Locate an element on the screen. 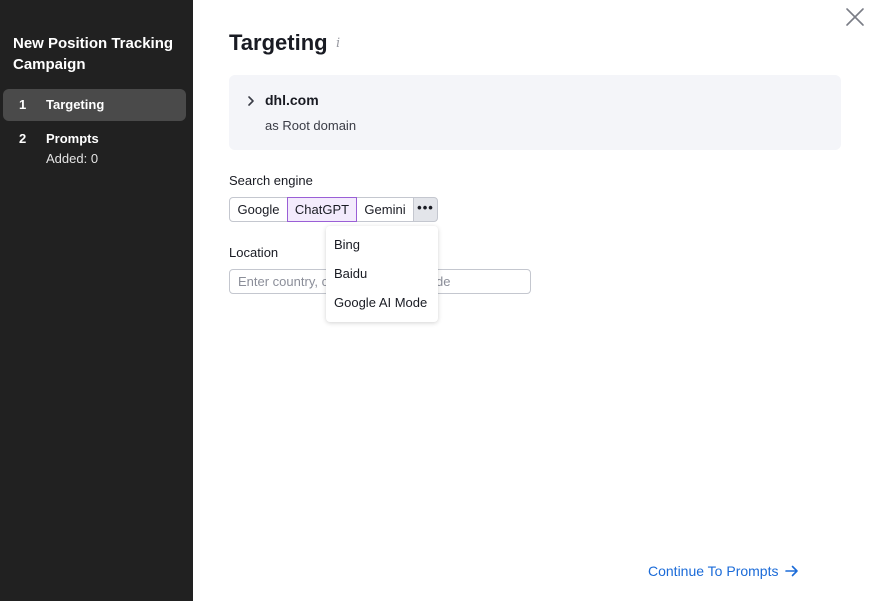 This screenshot has height=601, width=873. more-icon: ••• is located at coordinates (425, 207).